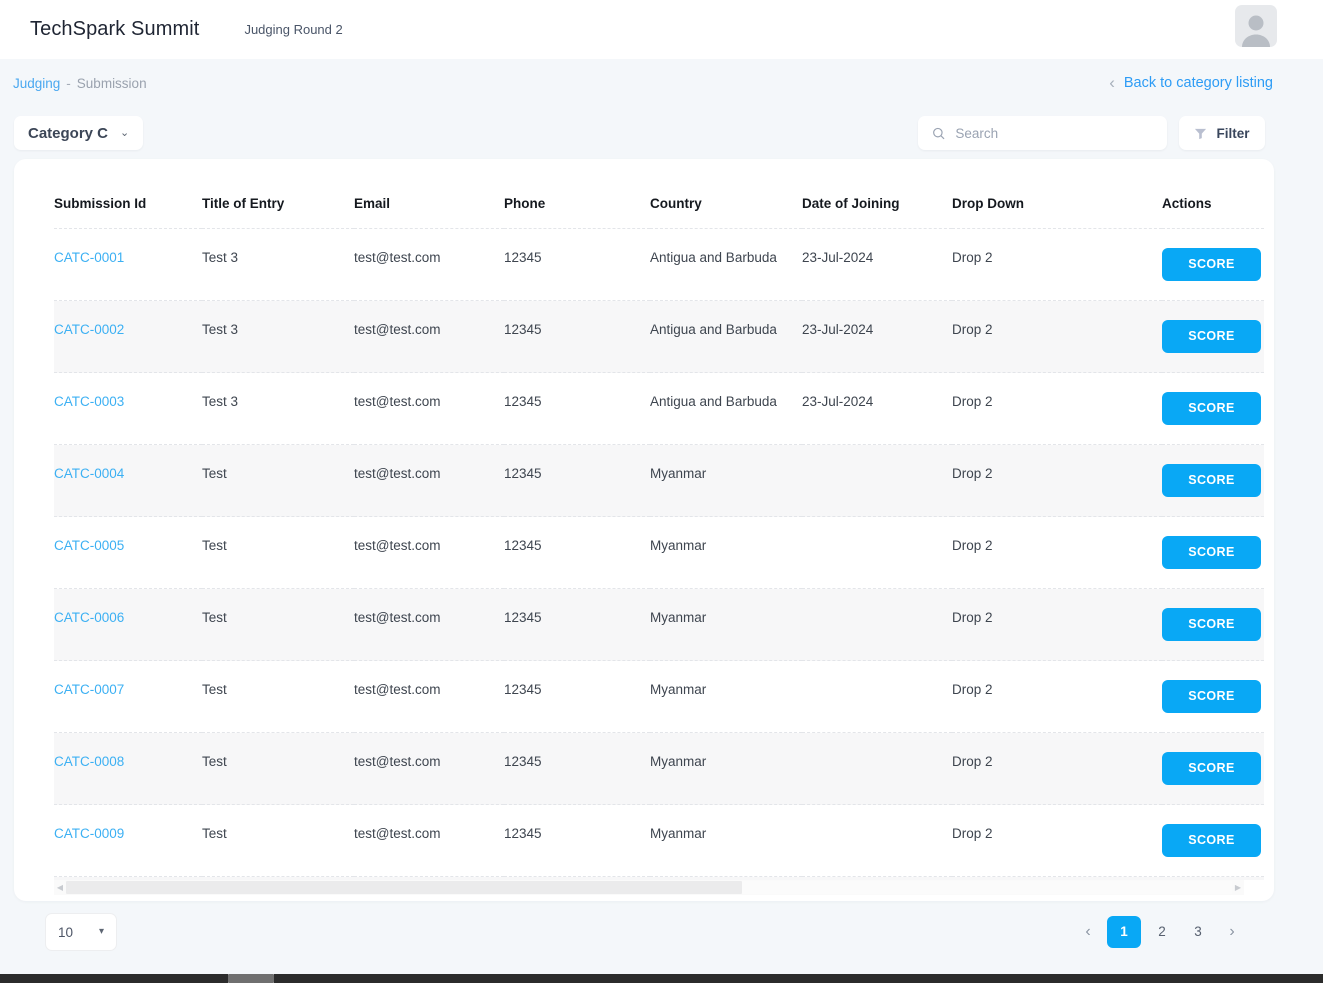 The height and width of the screenshot is (983, 1323). I want to click on column-header-email: Email, so click(429, 194).